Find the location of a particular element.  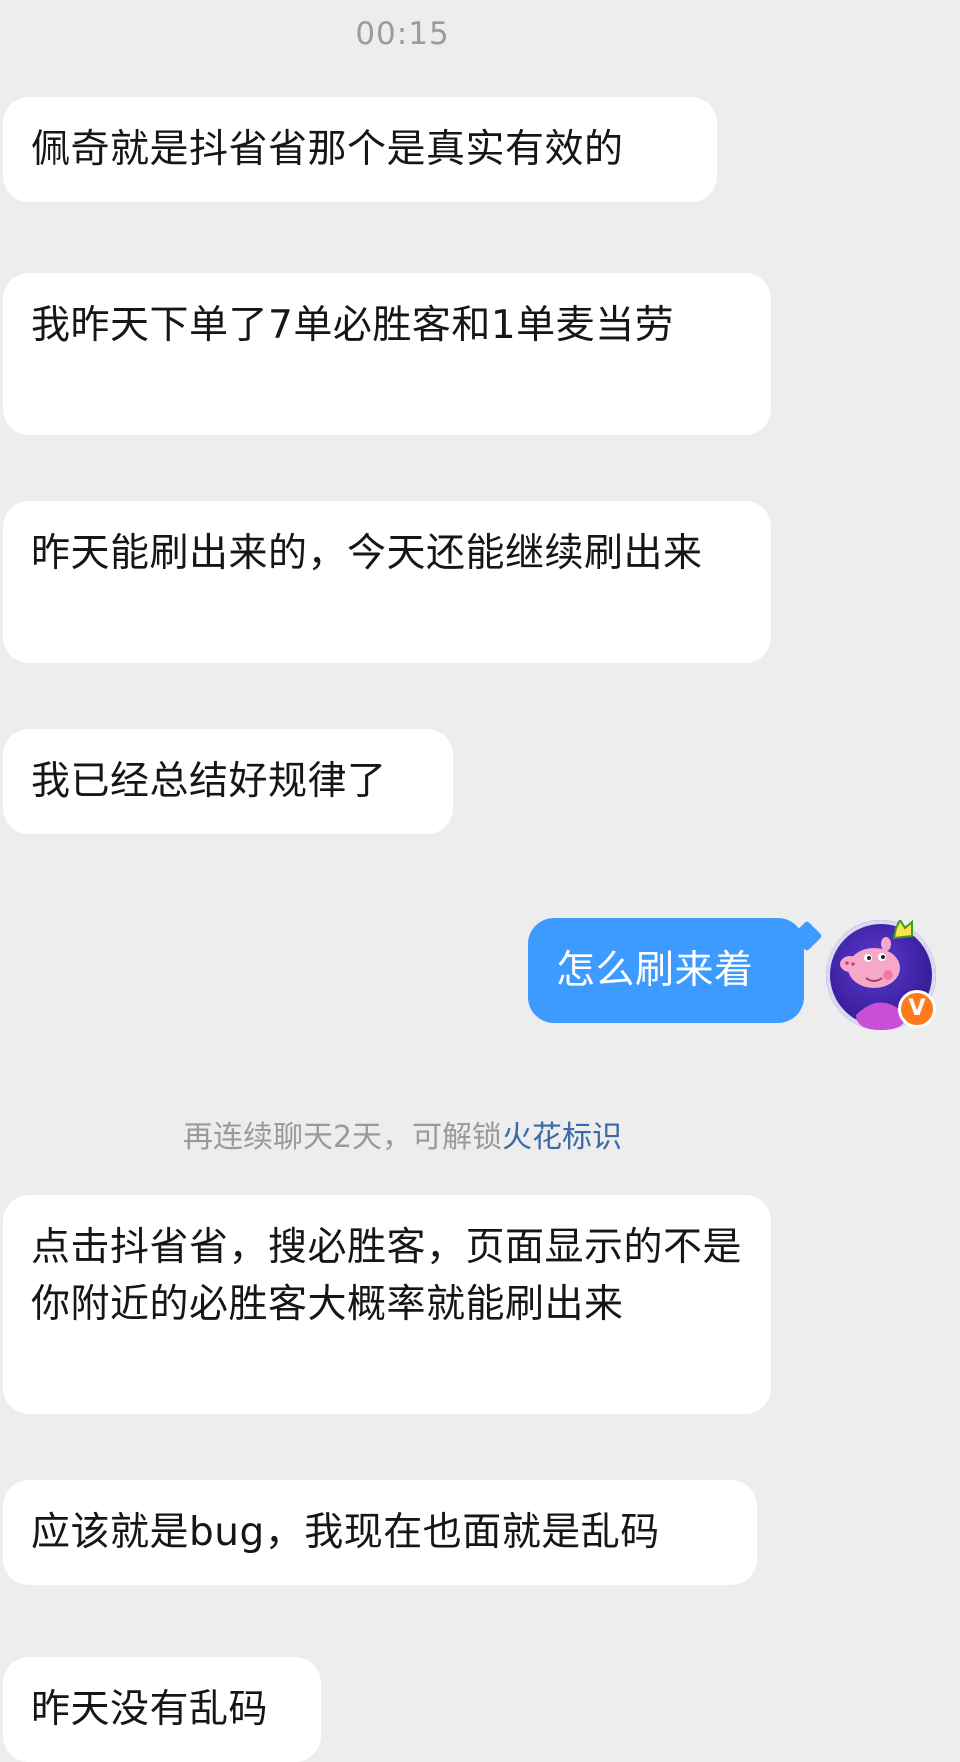

message-text: 点击抖省省，搜必胜客，页面显示的不是你附近的必胜客大概率就能刷出来 is located at coordinates (387, 1276).